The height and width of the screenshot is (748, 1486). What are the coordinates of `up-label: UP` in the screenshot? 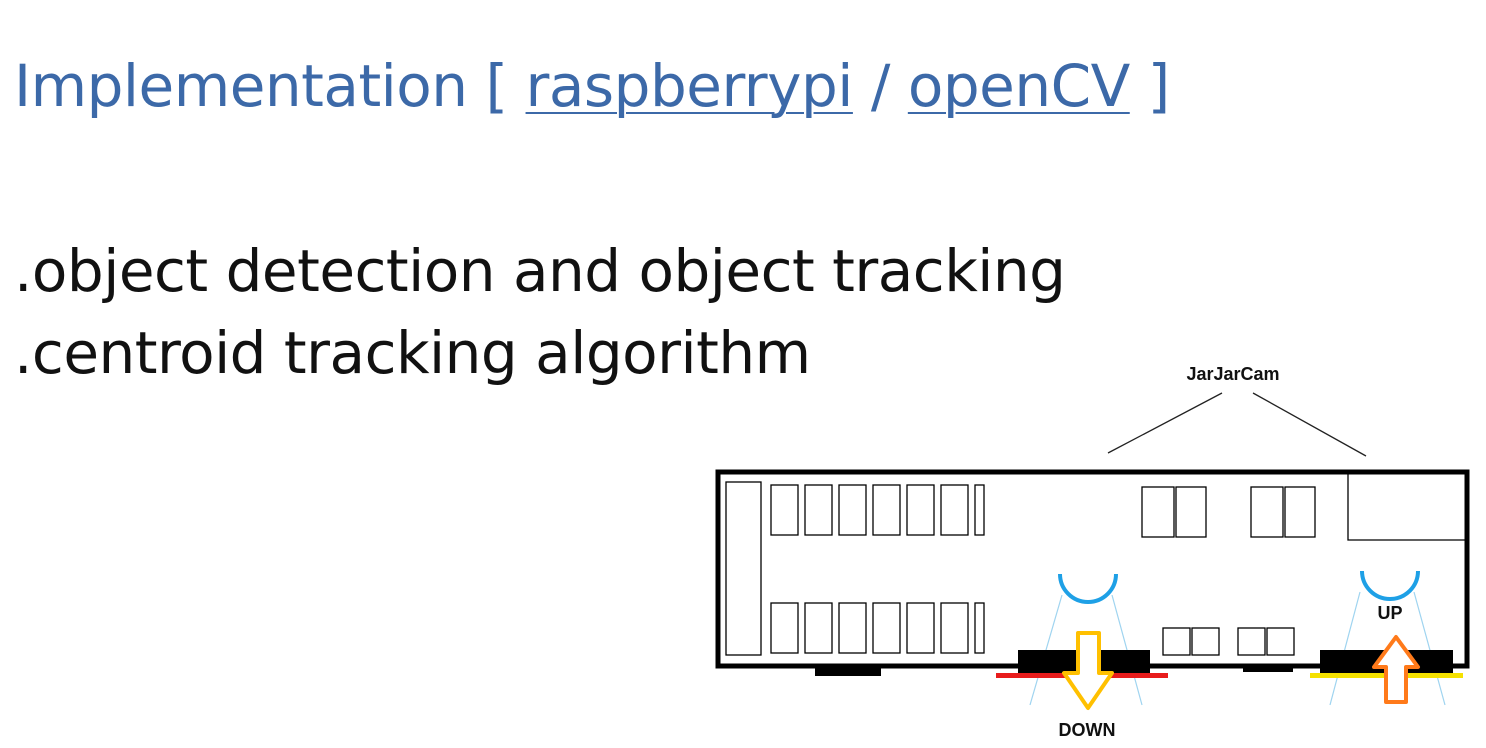 It's located at (1389, 613).